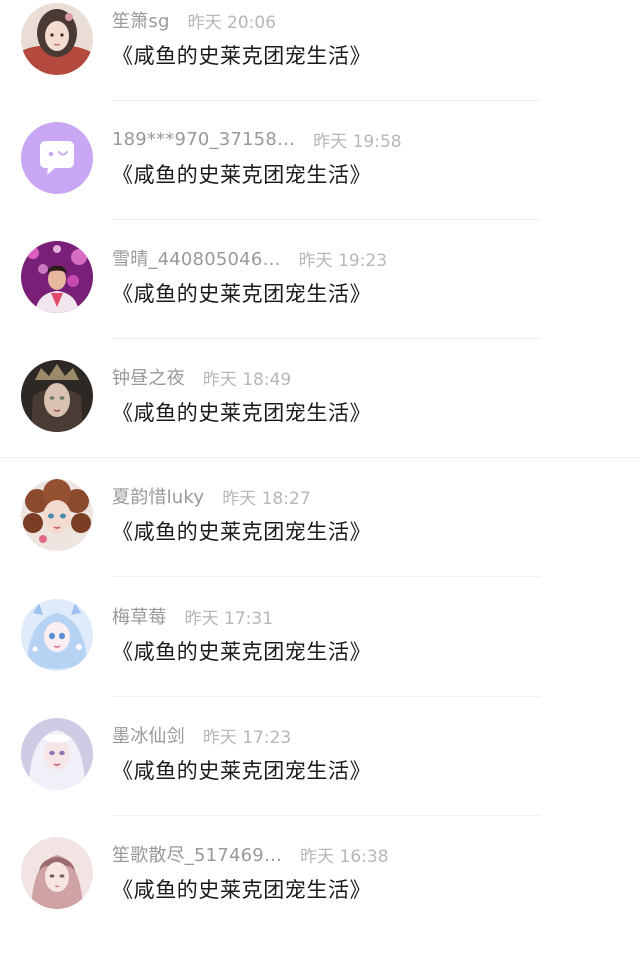 The height and width of the screenshot is (953, 640). I want to click on list-item: 夏韵惜luky 昨天 18:27 《咸鱼的史莱克团宠生活》, so click(320, 535).